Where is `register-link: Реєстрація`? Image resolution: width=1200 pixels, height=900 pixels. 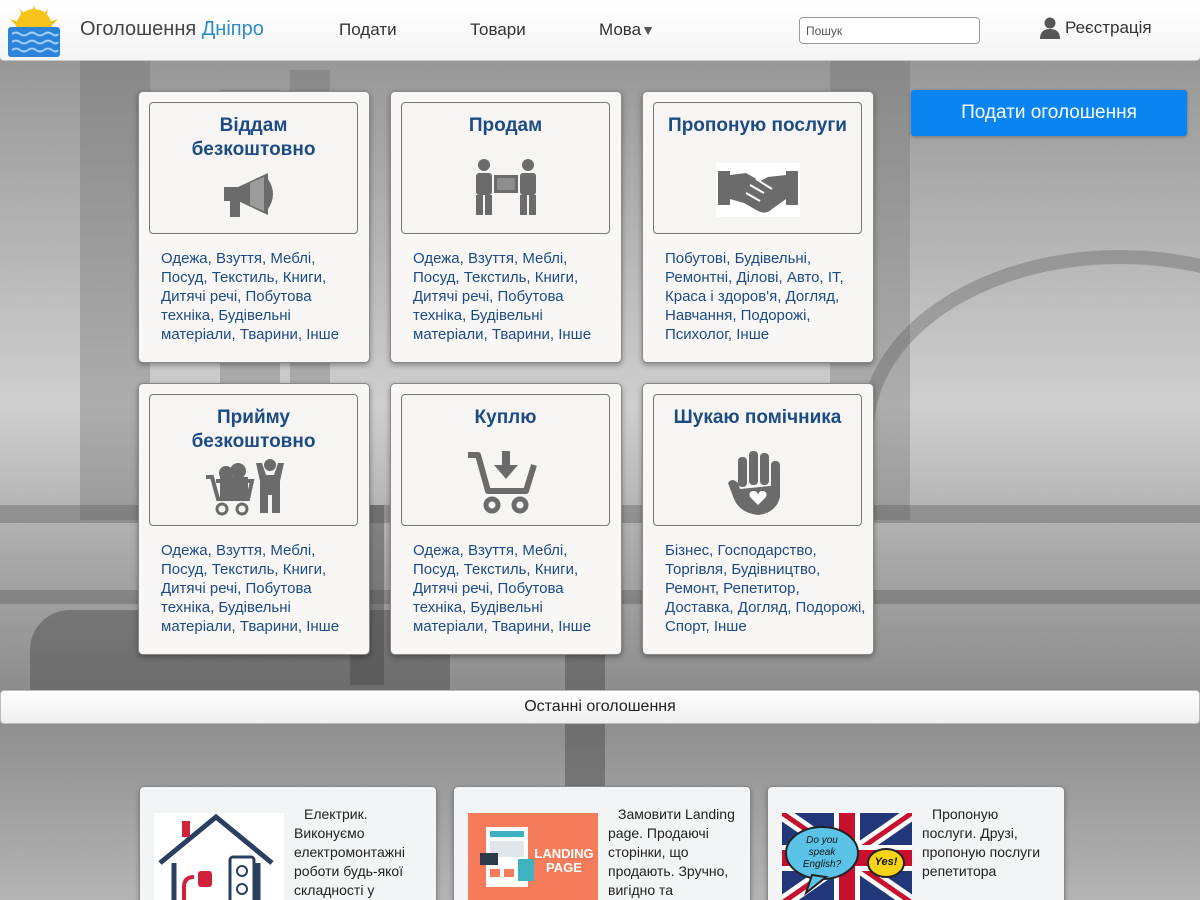
register-link: Реєстрація is located at coordinates (1096, 28).